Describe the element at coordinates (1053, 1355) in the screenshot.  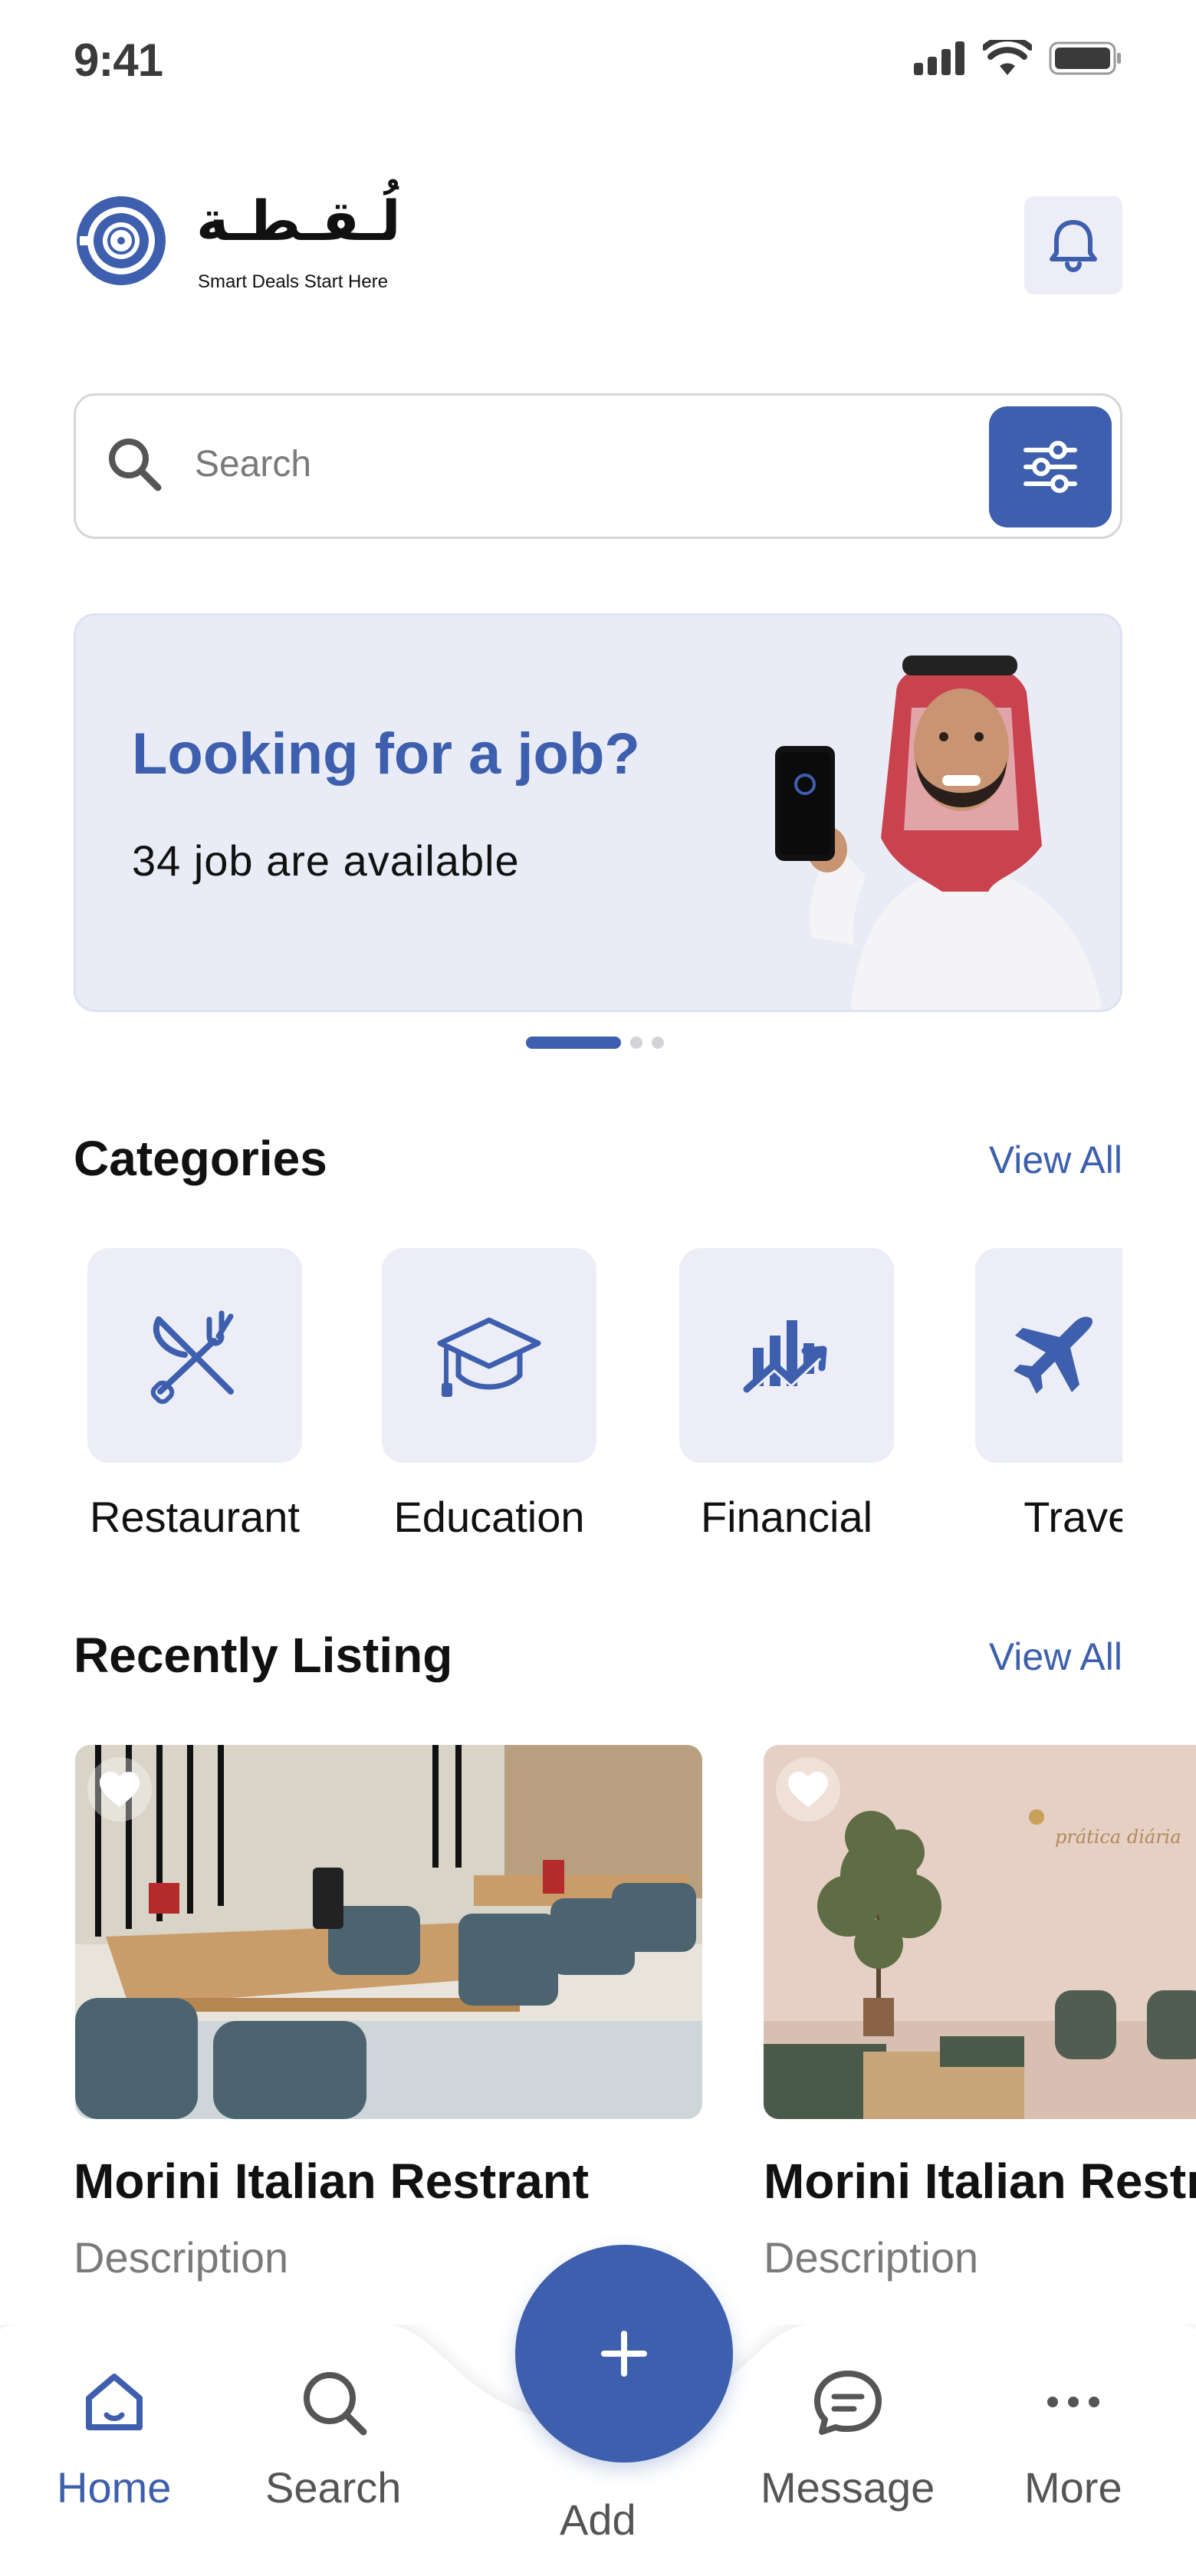
I see `airplane-icon` at that location.